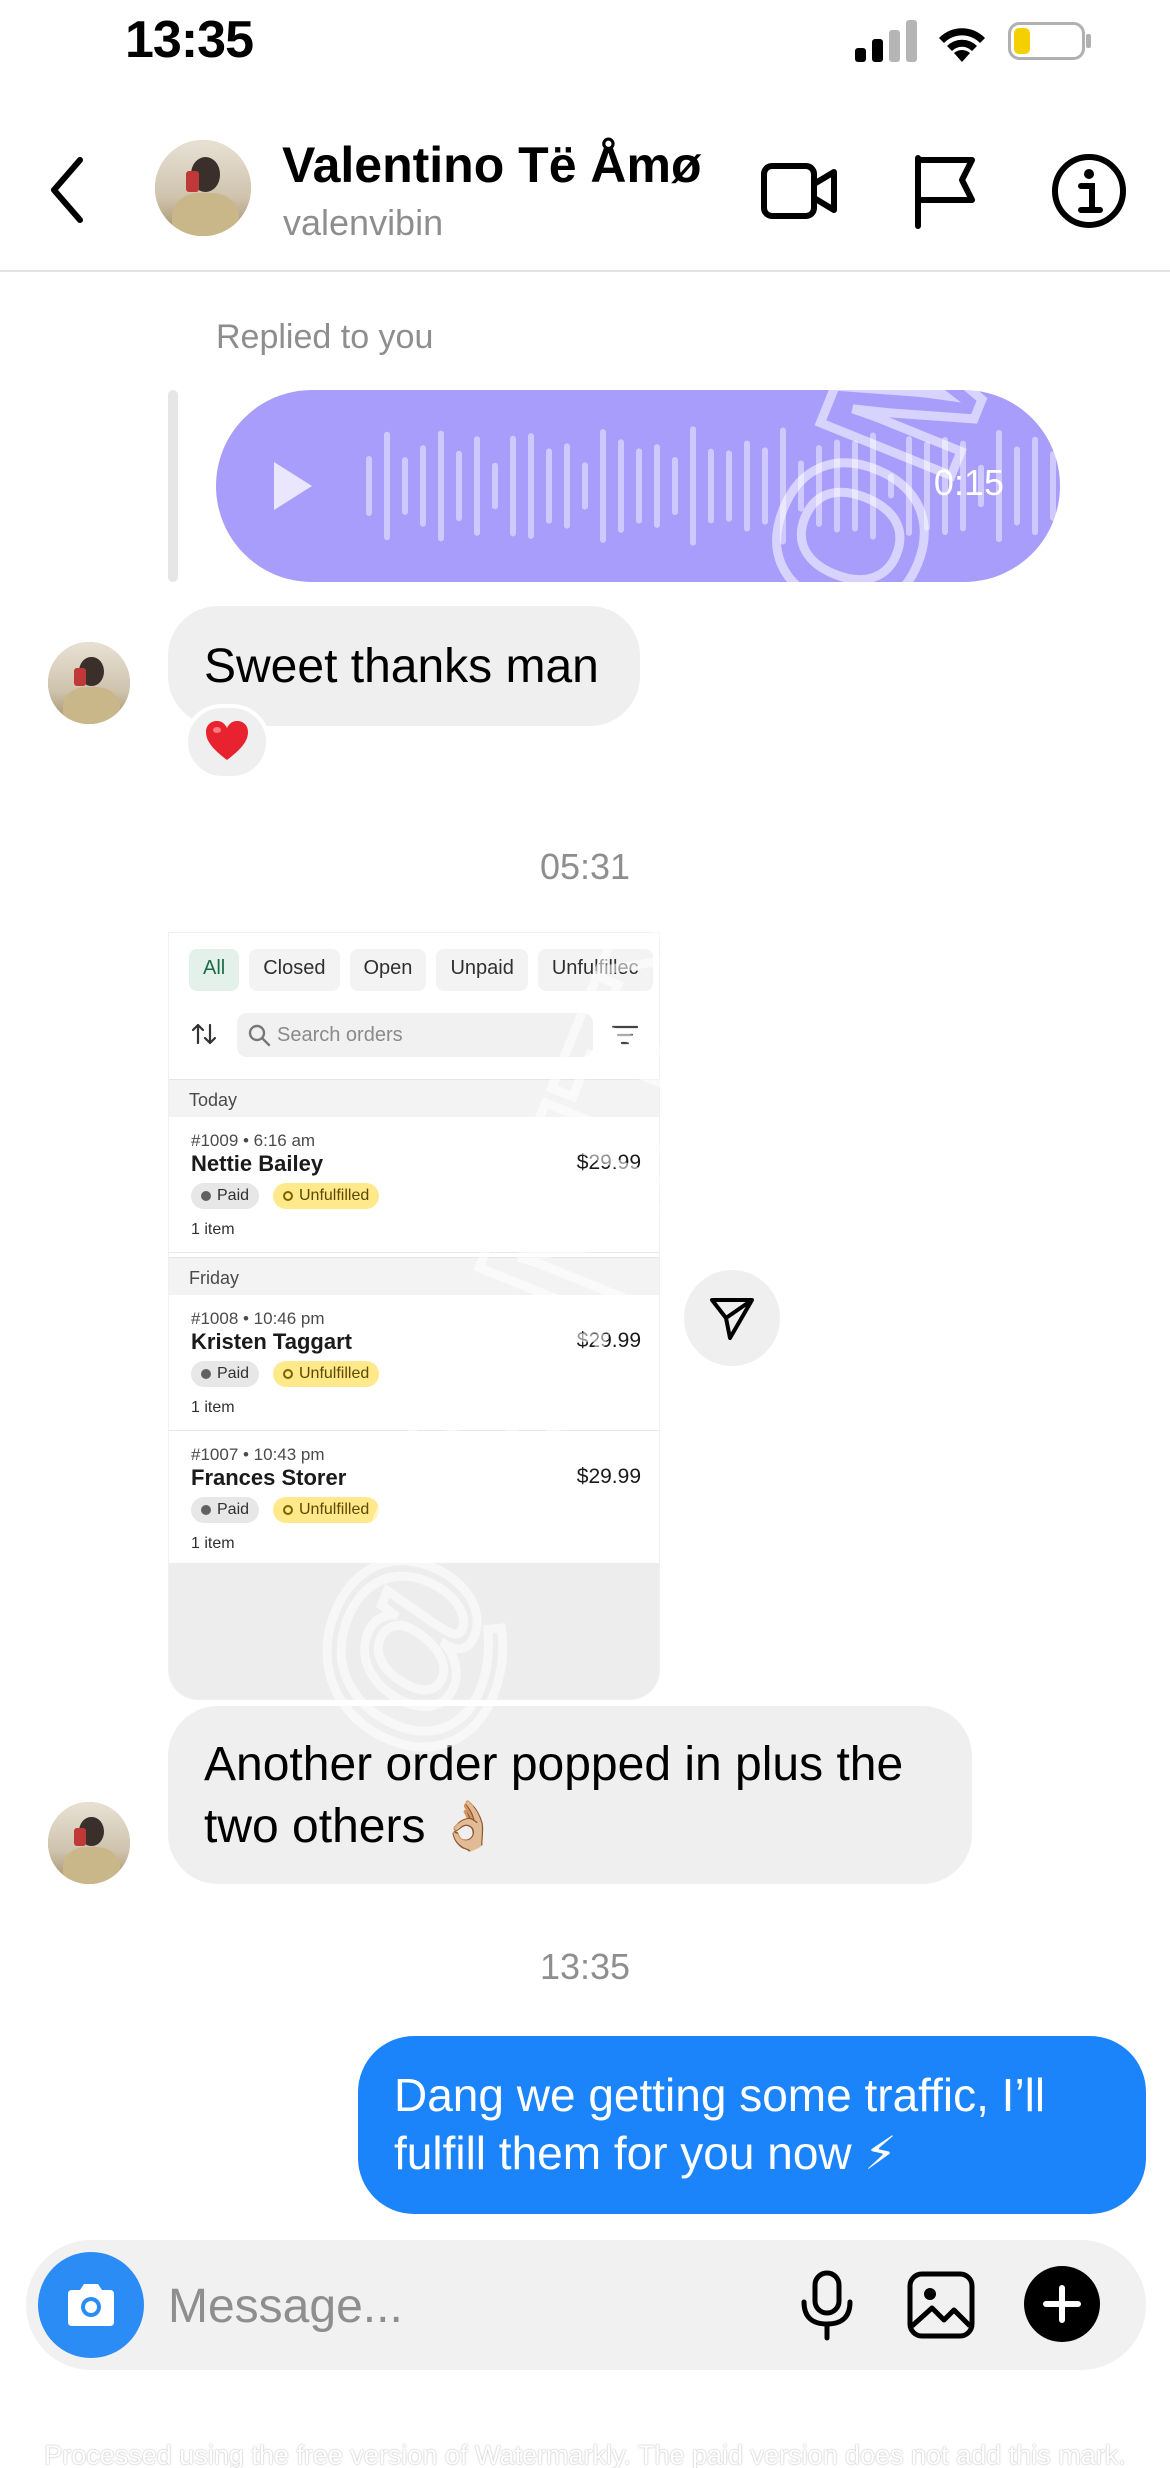 The image size is (1170, 2468). What do you see at coordinates (294, 970) in the screenshot?
I see `tab-closed: Closed` at bounding box center [294, 970].